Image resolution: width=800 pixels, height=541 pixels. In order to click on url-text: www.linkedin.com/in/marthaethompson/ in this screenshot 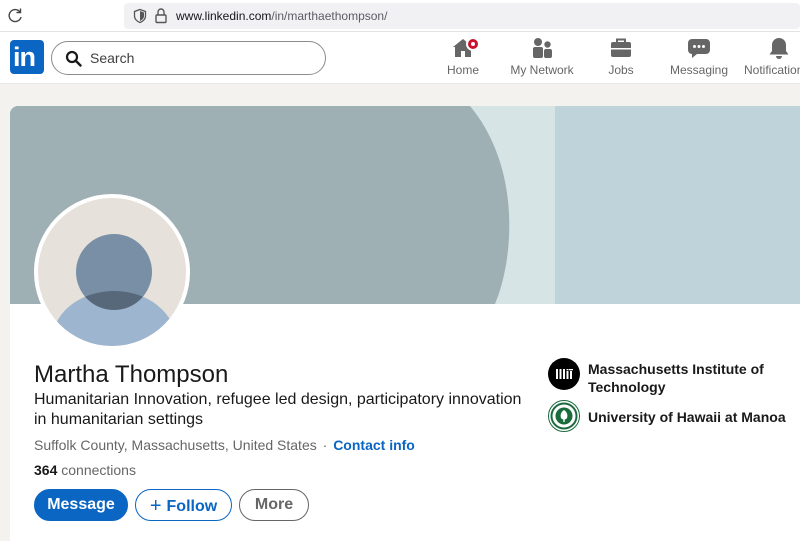, I will do `click(281, 16)`.